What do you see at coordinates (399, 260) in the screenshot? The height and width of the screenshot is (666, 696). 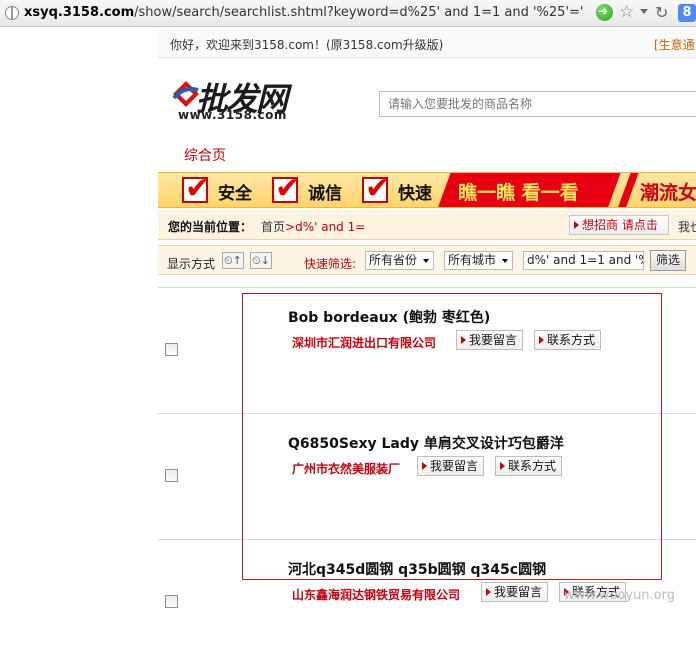 I see `province-select: 所有省份` at bounding box center [399, 260].